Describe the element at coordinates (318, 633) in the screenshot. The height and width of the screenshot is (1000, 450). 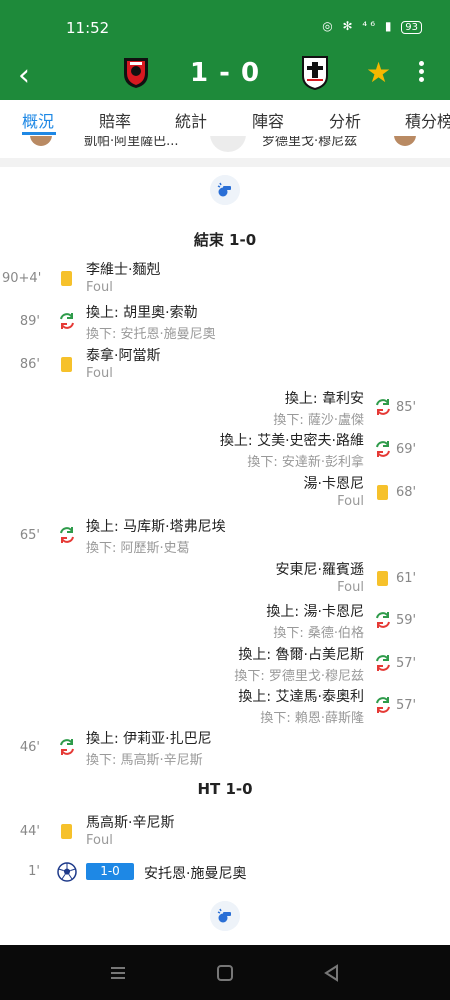
I see `sub-out-player: 換下: 桑德·伯格` at that location.